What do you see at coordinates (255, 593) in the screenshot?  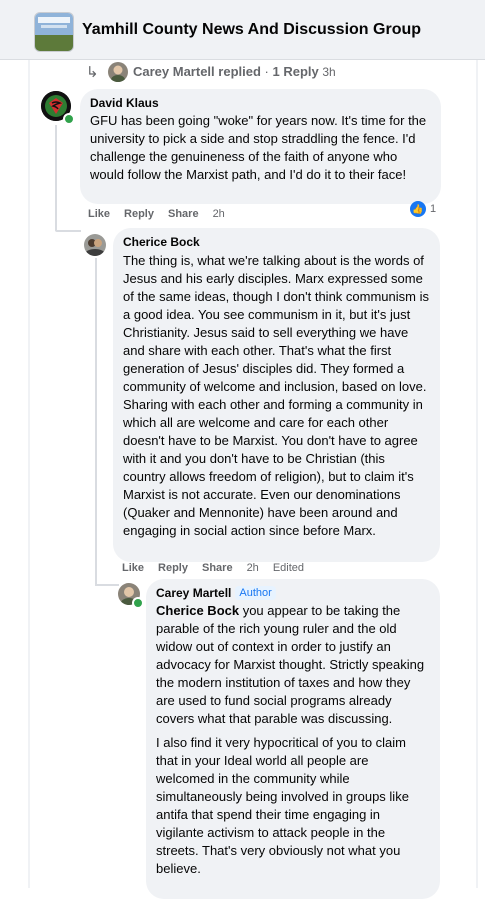 I see `author-badge: Author` at bounding box center [255, 593].